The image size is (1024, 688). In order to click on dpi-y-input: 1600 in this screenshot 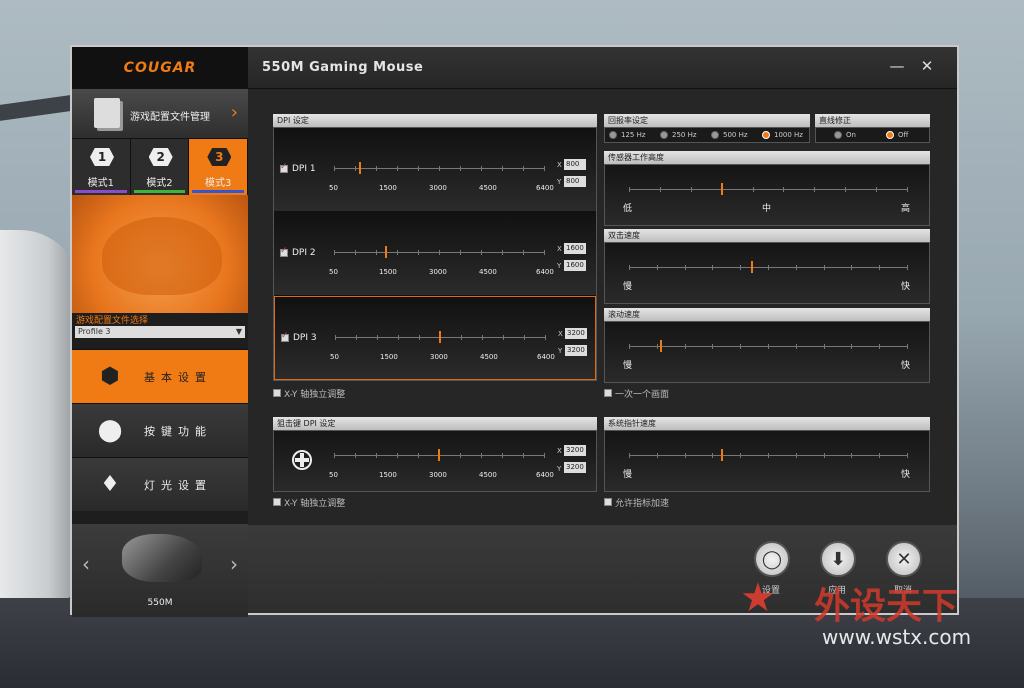, I will do `click(575, 265)`.